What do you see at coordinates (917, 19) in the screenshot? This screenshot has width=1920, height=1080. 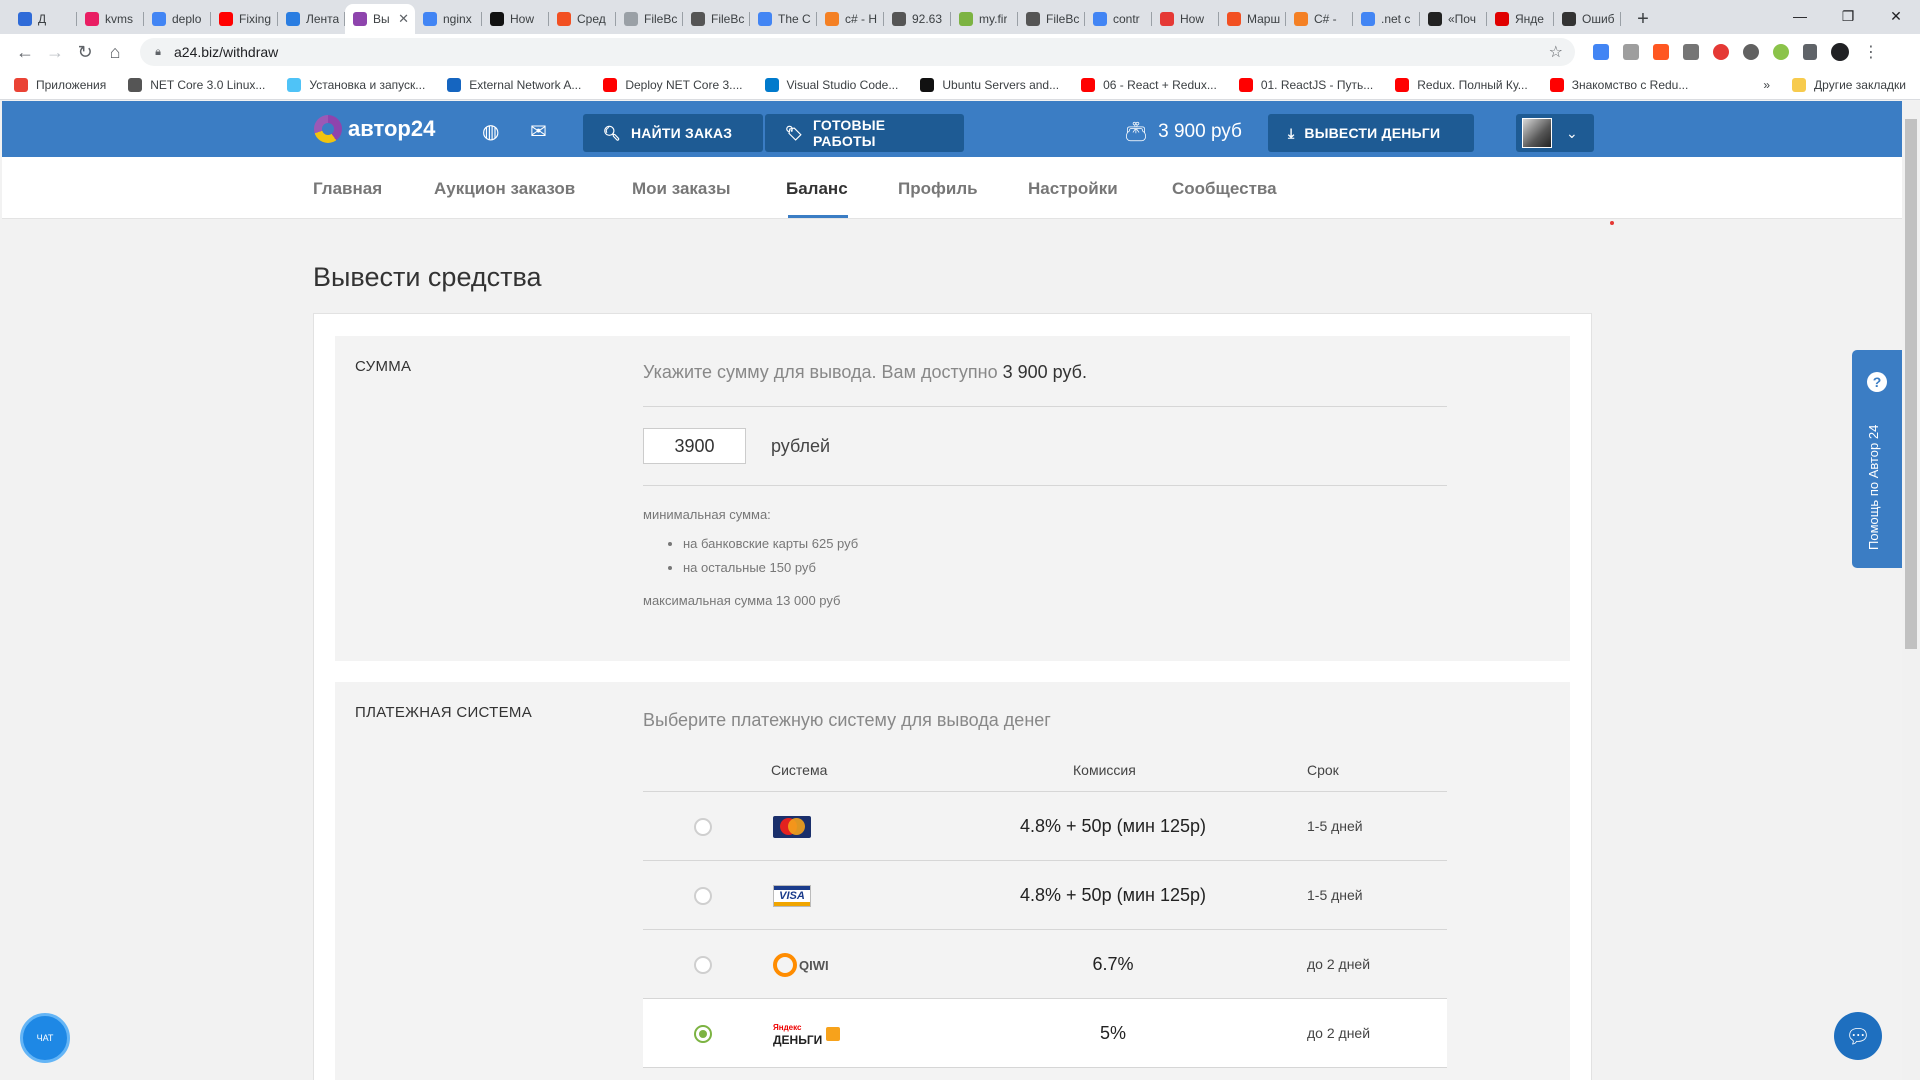 I see `browser-tab: 92.63` at bounding box center [917, 19].